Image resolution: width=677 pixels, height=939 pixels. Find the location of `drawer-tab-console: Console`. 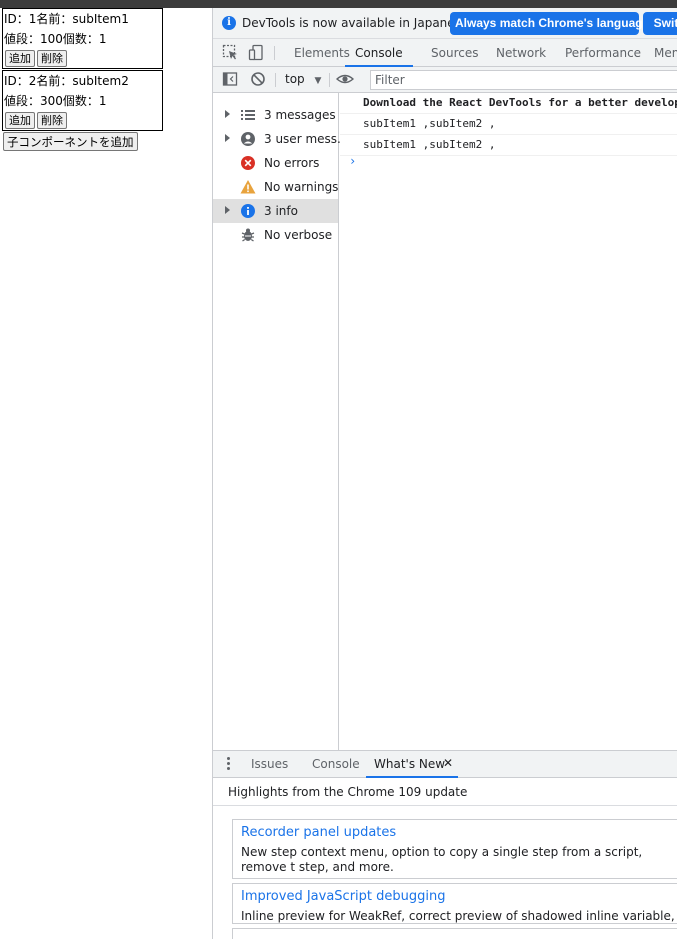

drawer-tab-console: Console is located at coordinates (336, 764).